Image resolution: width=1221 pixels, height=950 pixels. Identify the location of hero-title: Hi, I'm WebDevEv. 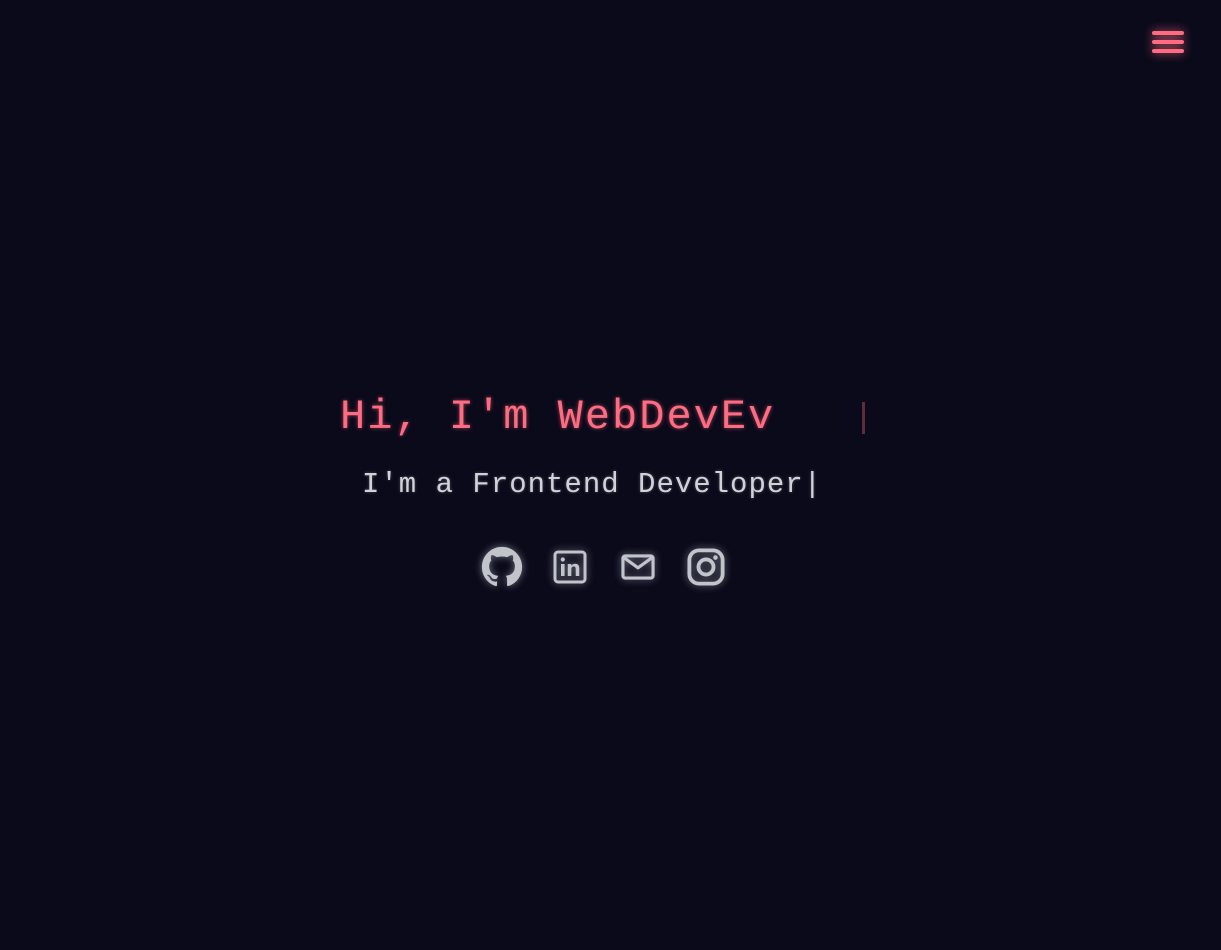
(558, 417).